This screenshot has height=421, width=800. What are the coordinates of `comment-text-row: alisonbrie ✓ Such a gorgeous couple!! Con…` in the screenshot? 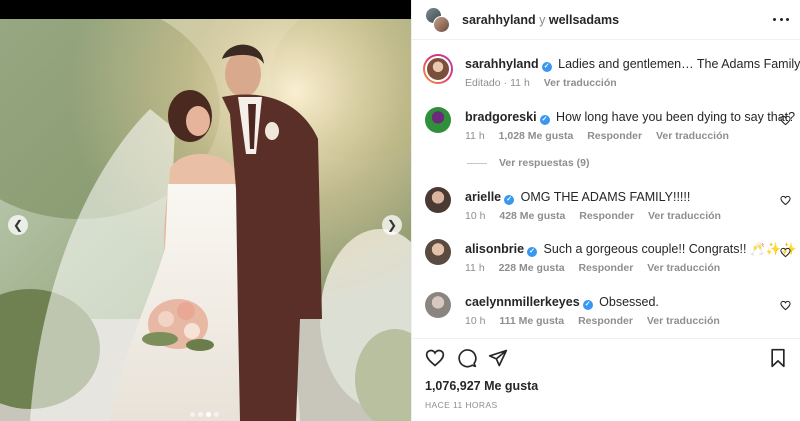 It's located at (631, 249).